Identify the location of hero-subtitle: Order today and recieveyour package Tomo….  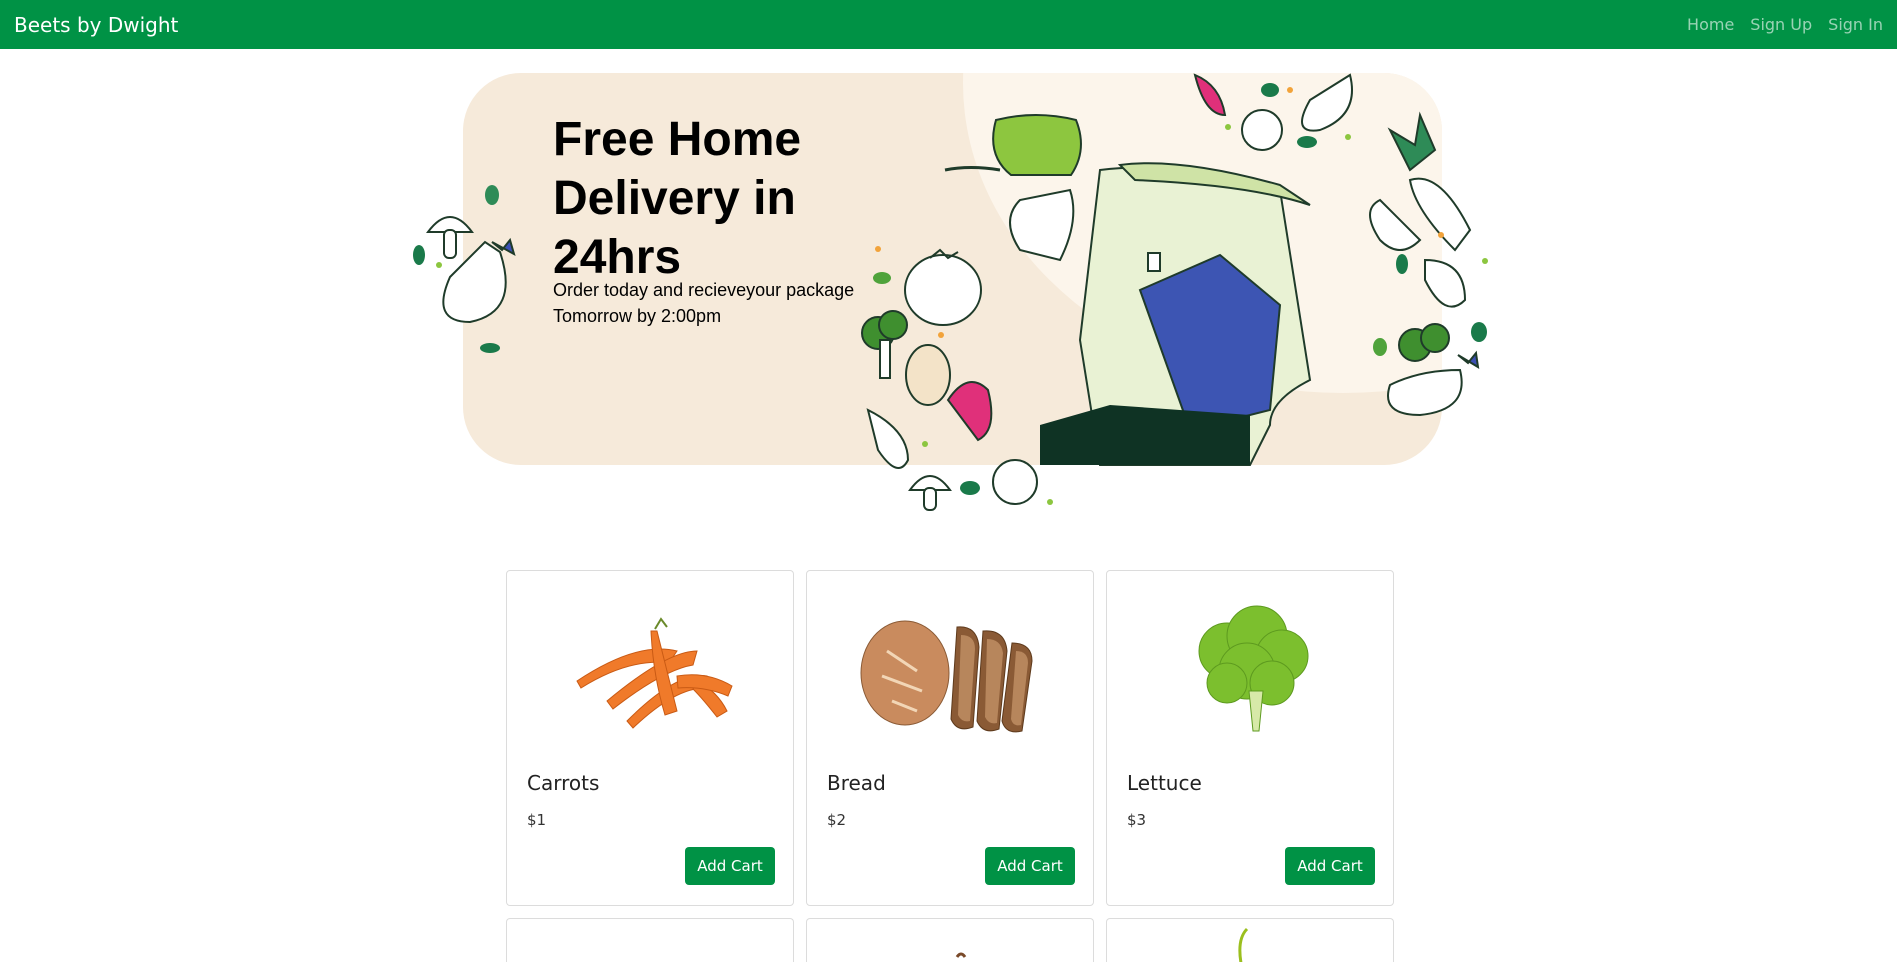
(704, 303).